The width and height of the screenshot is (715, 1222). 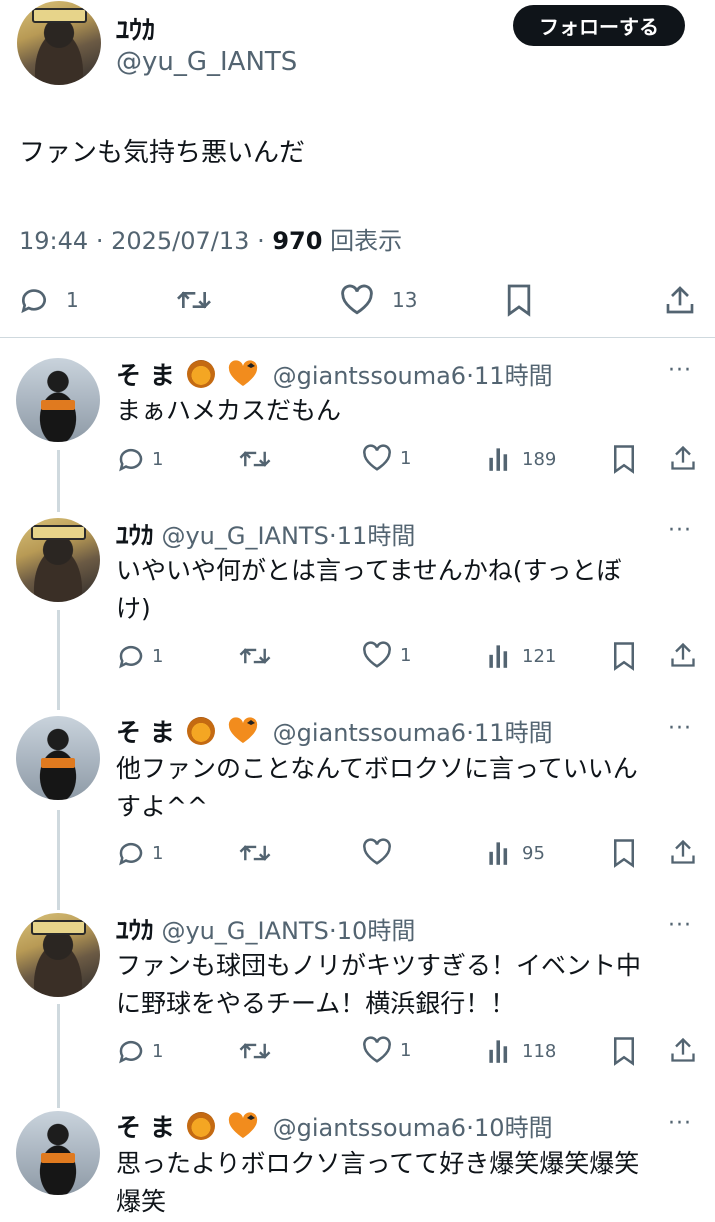 What do you see at coordinates (133, 608) in the screenshot?
I see `reply-text-line2: け)` at bounding box center [133, 608].